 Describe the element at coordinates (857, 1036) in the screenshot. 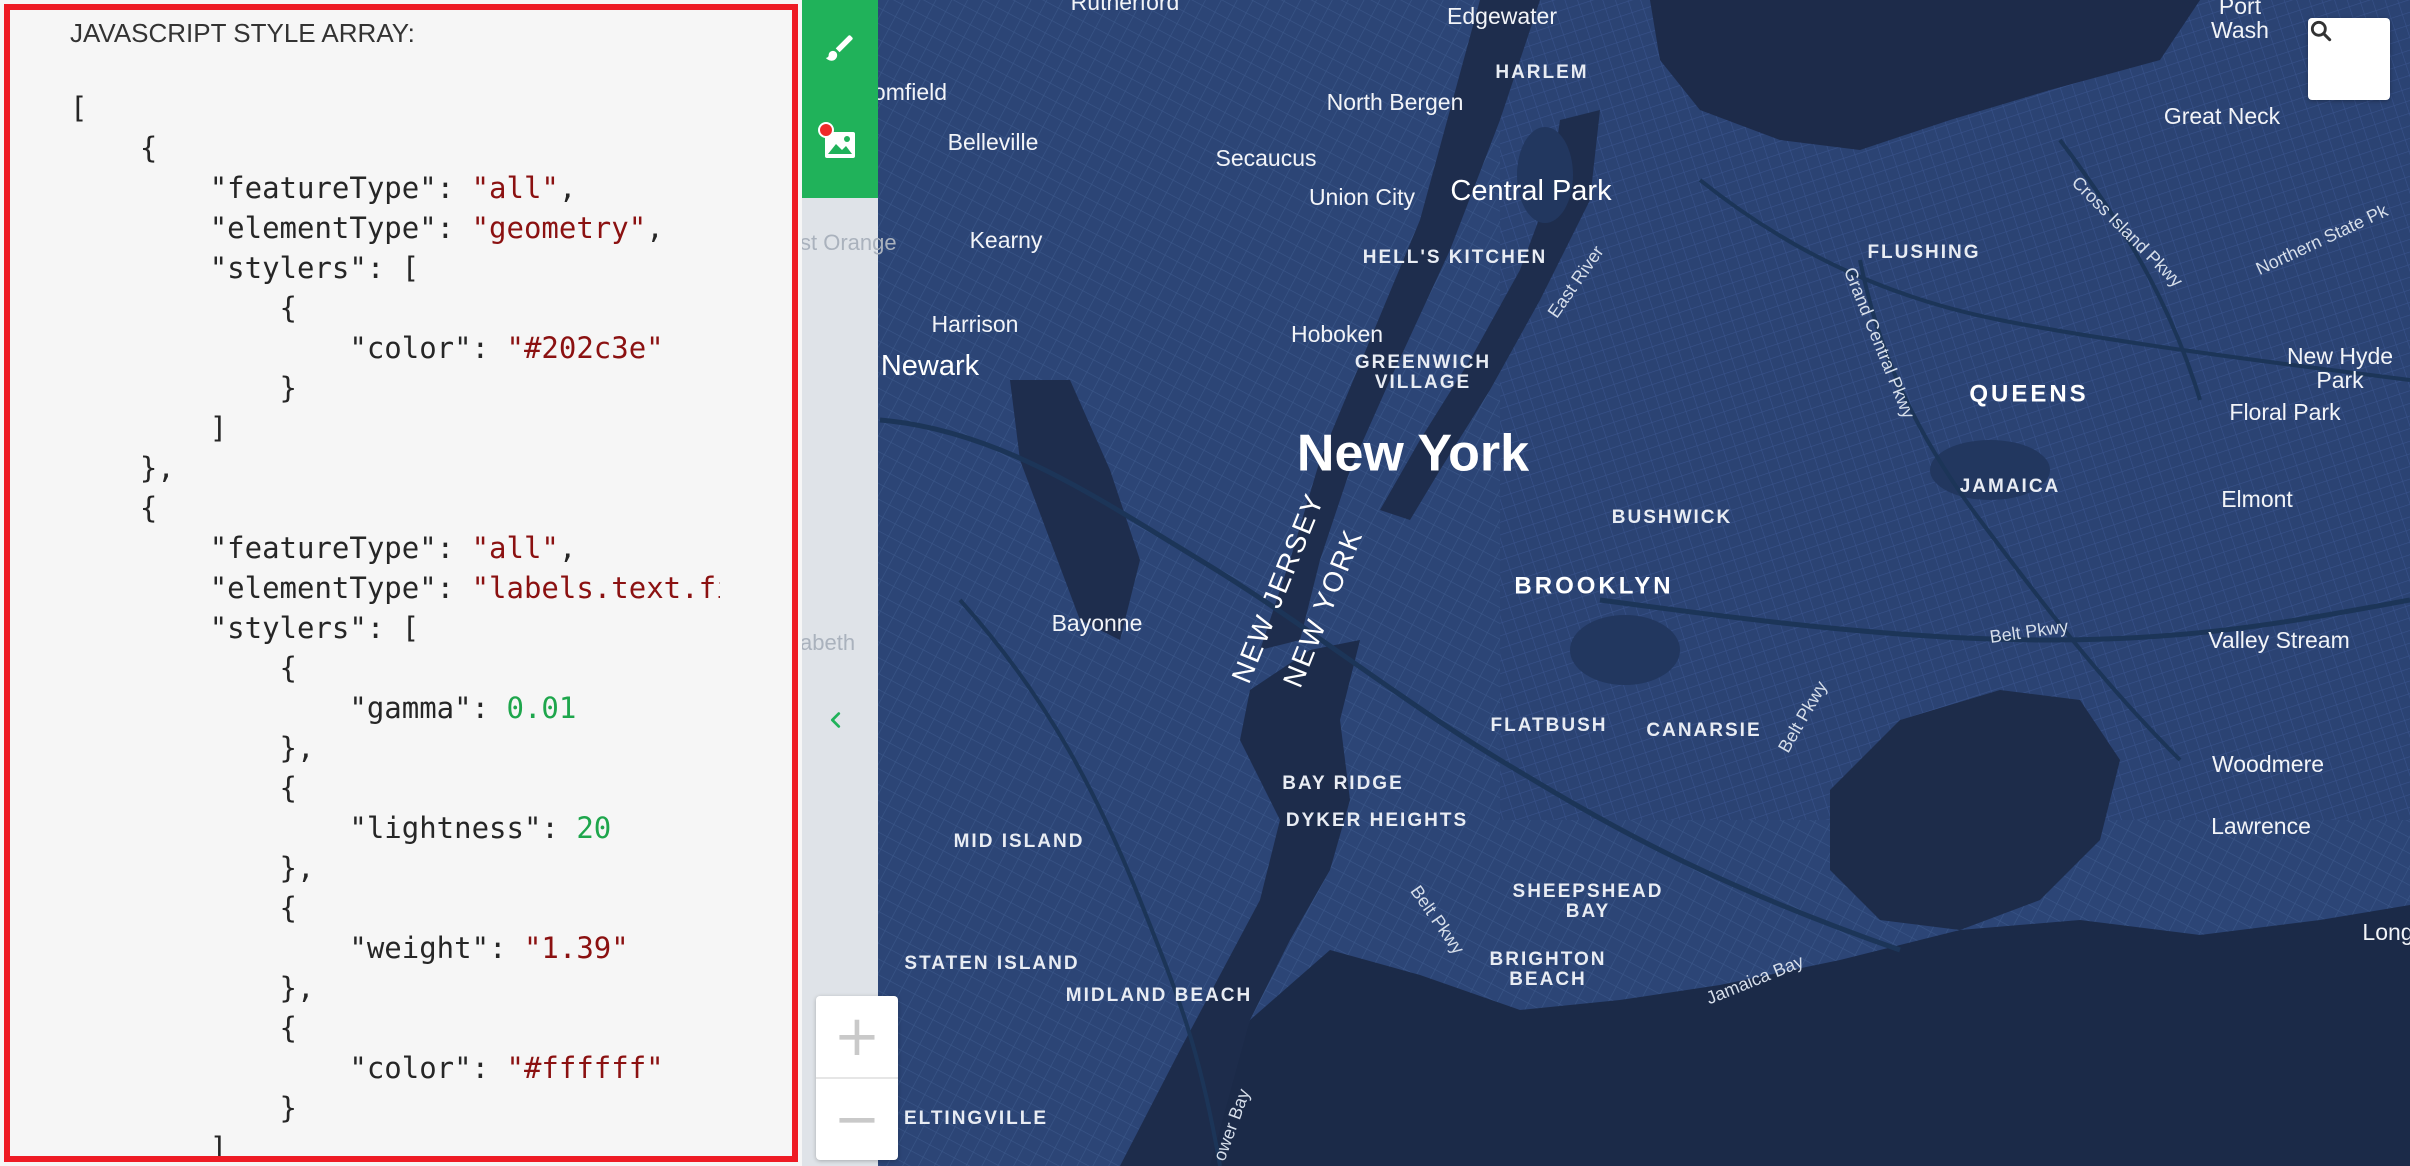

I see `zoom-in-button: +` at that location.